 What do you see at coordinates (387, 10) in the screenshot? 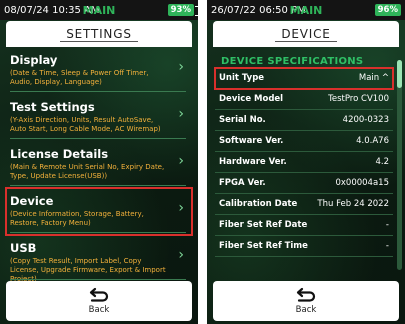
I see `battery-indicator: 96%` at bounding box center [387, 10].